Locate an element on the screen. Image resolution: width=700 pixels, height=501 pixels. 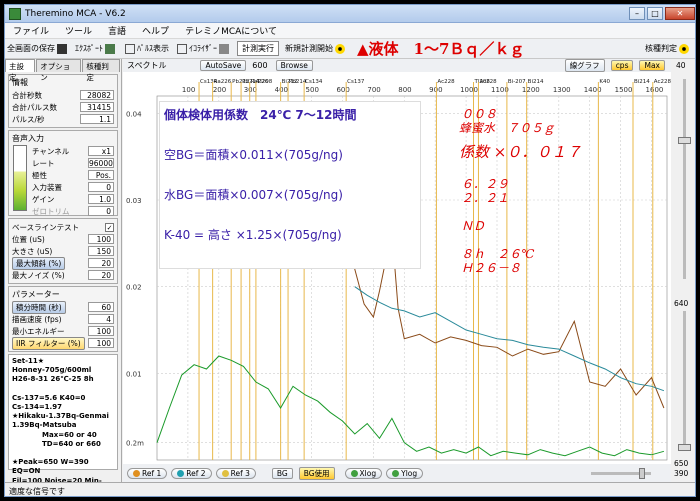
audio-value: Pos. is located at coordinates (101, 175).